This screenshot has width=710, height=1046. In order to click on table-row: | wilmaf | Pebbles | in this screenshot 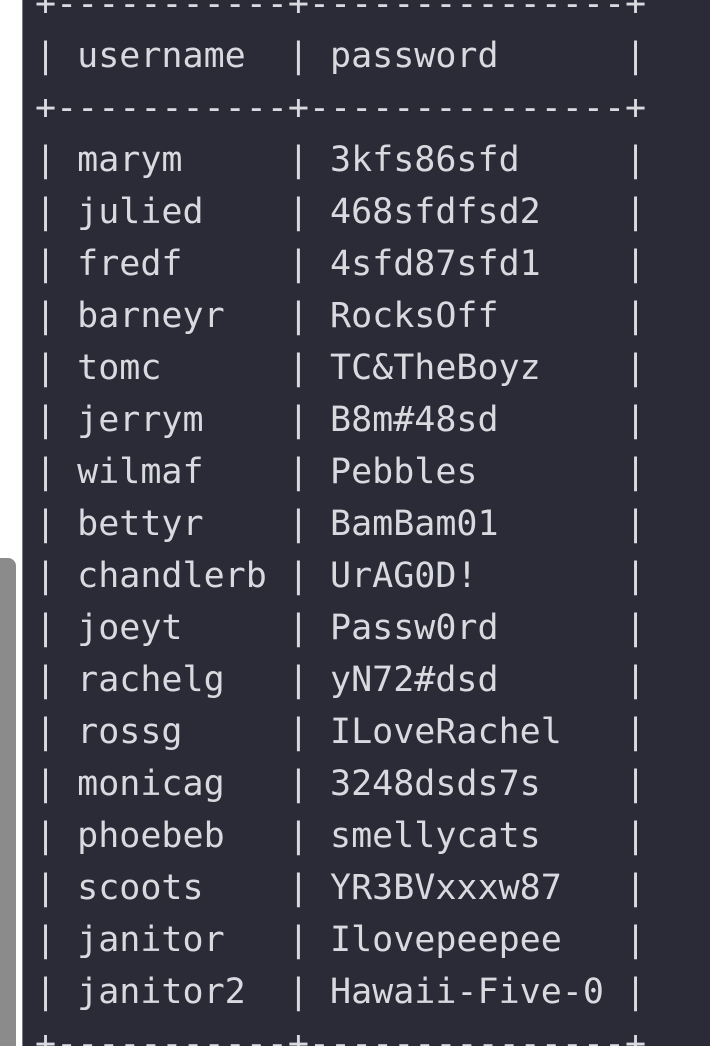, I will do `click(341, 472)`.